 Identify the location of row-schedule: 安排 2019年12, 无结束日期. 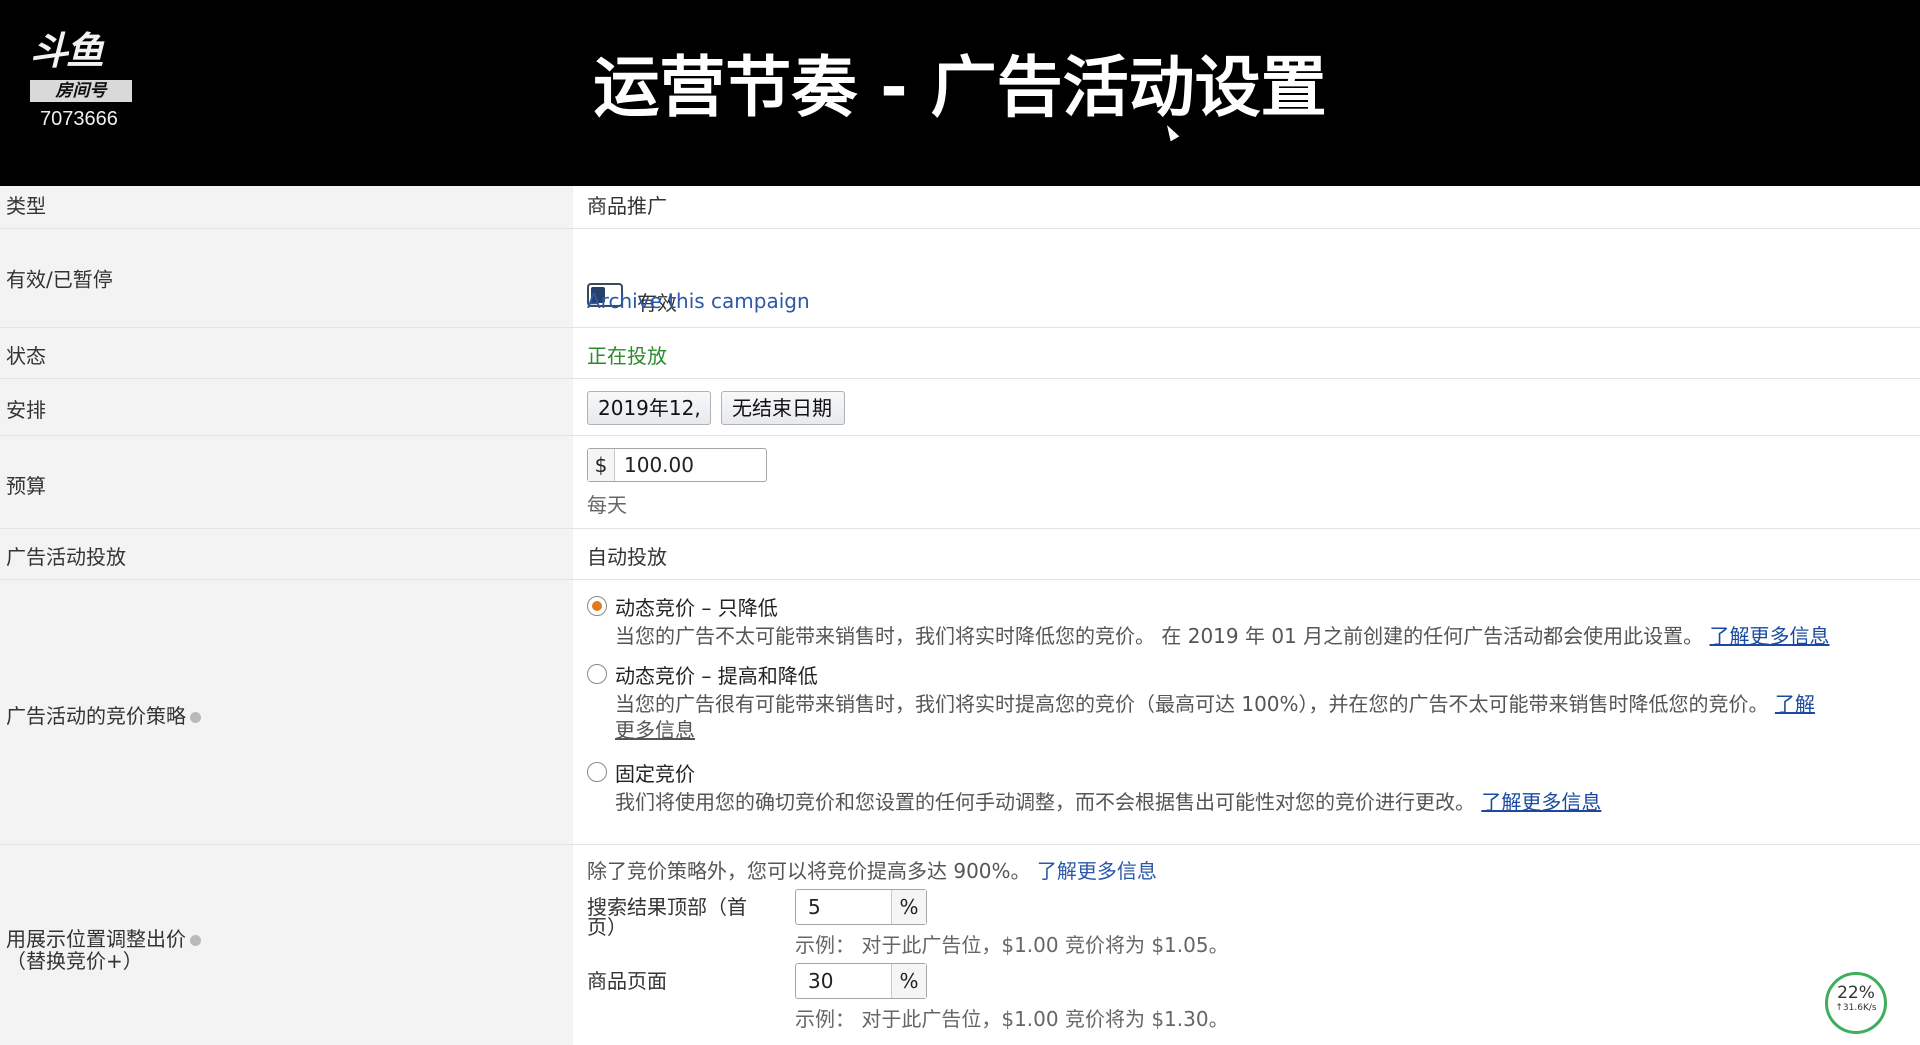
(960, 407).